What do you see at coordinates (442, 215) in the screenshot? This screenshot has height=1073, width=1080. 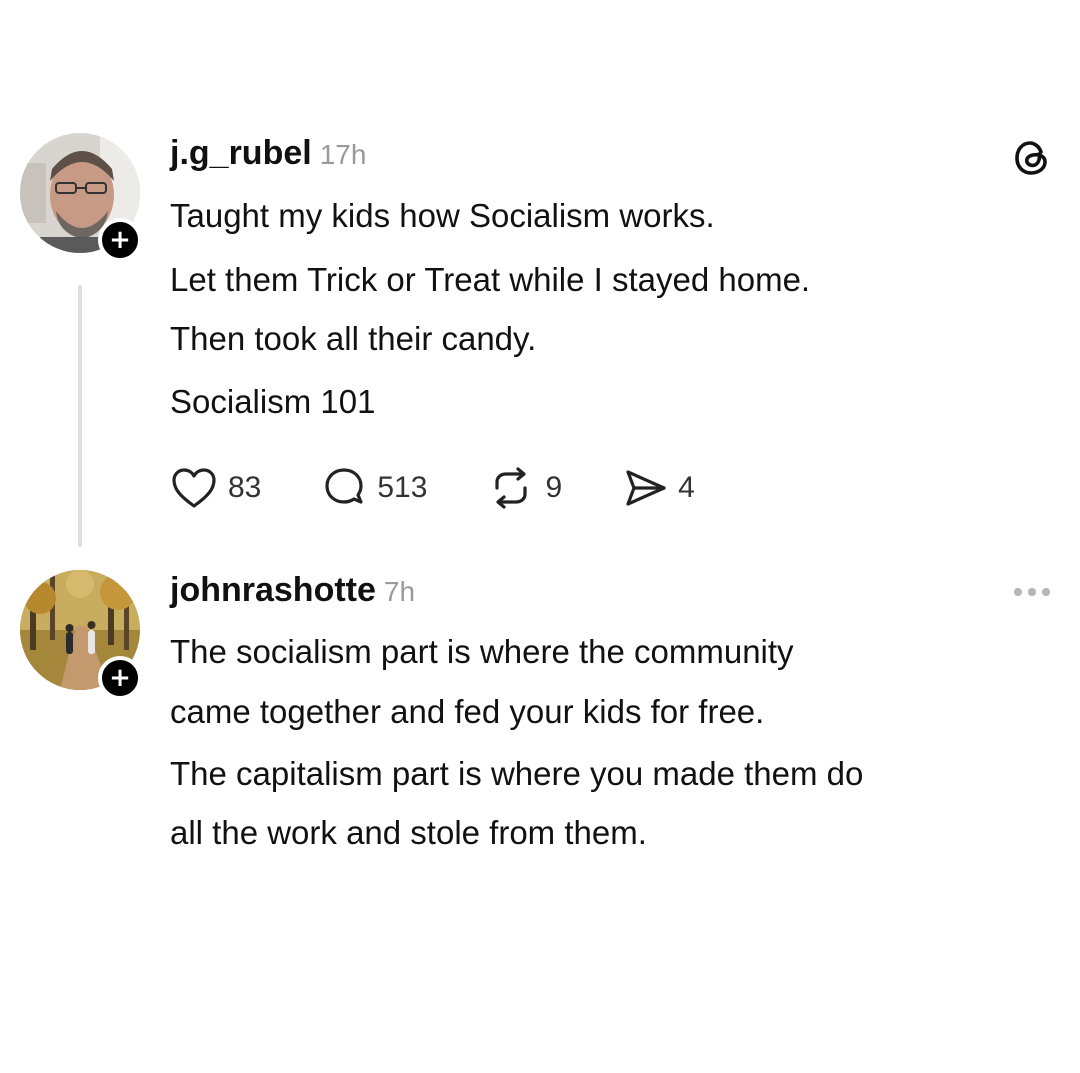 I see `post-line: Taught my kids how Socialism works.` at bounding box center [442, 215].